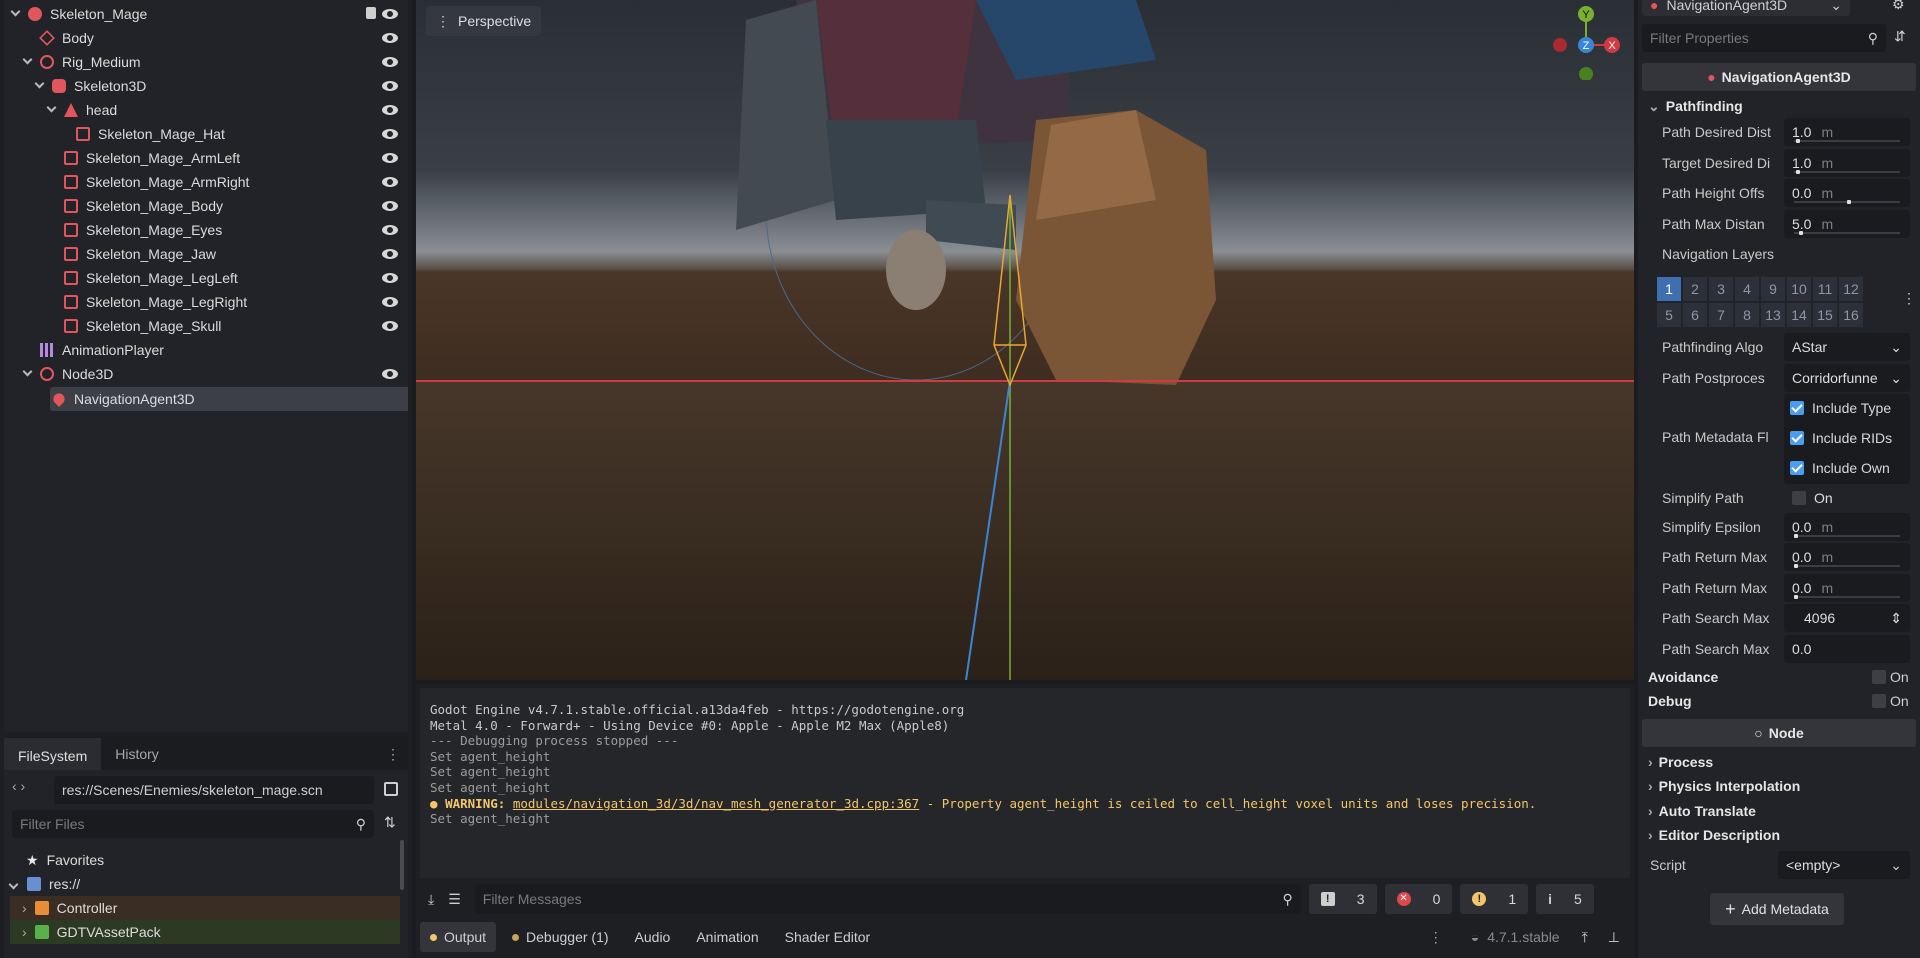  Describe the element at coordinates (1850, 438) in the screenshot. I see `flag-include-rids: Include RIDs` at that location.